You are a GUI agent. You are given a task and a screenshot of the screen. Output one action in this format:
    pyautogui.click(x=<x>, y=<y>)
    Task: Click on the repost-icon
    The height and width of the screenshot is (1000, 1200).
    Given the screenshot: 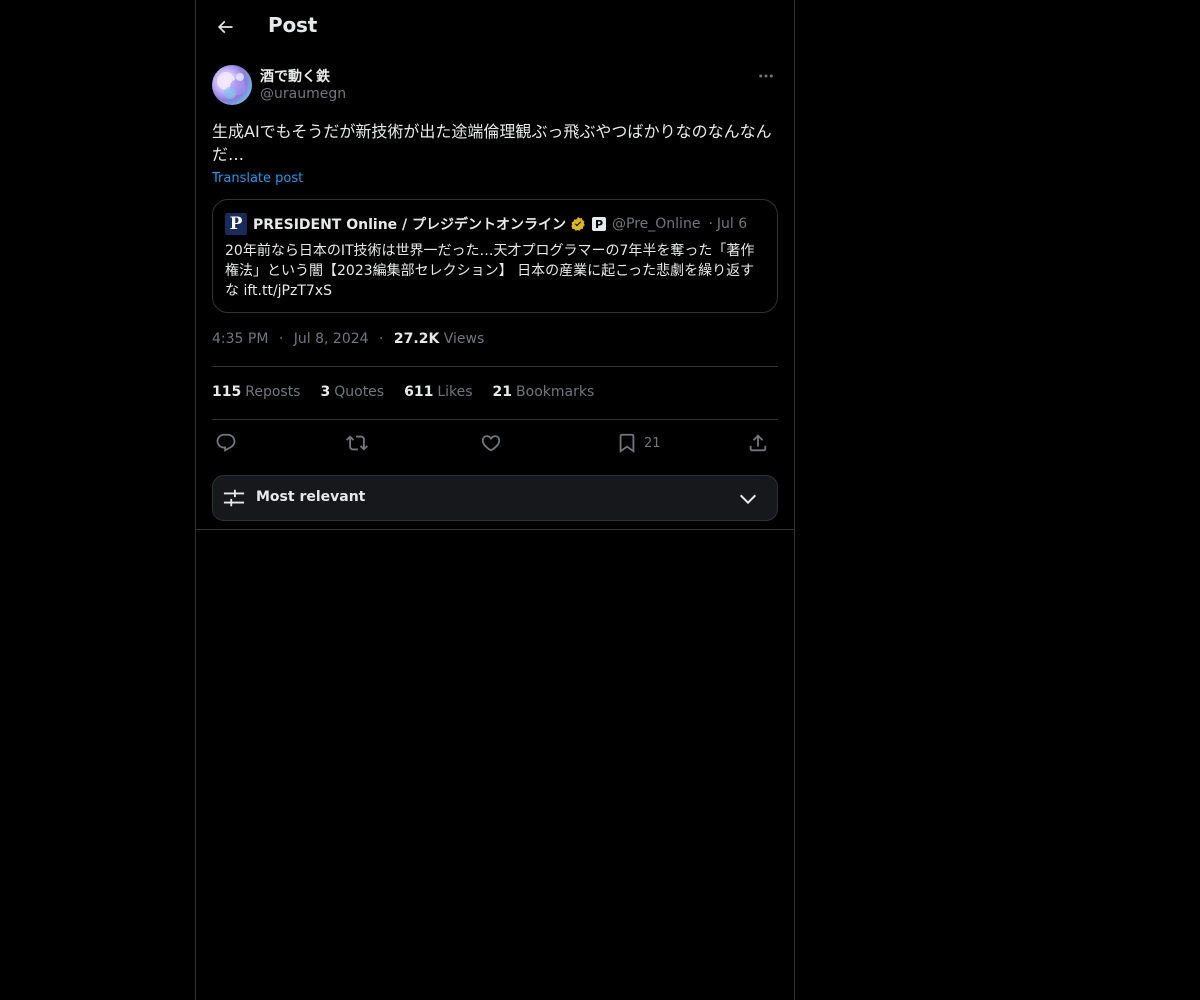 What is the action you would take?
    pyautogui.click(x=357, y=443)
    